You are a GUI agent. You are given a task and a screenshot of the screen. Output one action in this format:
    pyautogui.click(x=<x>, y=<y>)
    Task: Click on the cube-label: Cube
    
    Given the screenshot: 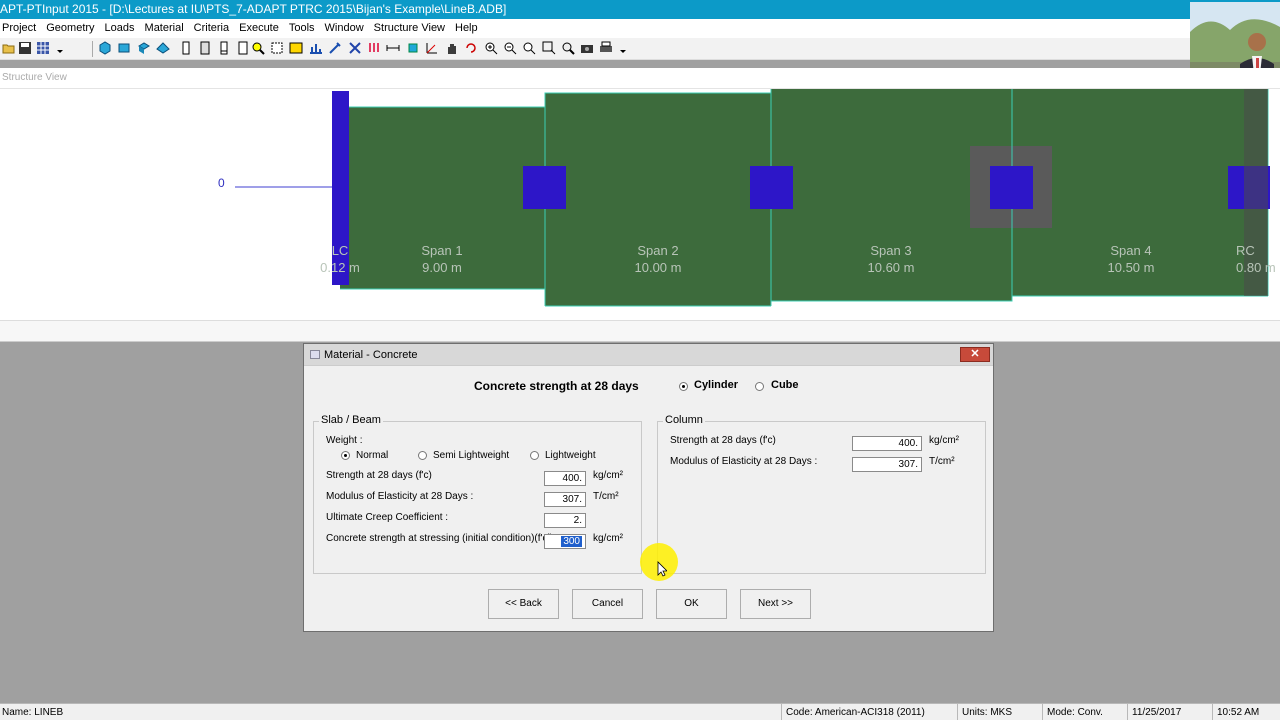 What is the action you would take?
    pyautogui.click(x=785, y=385)
    